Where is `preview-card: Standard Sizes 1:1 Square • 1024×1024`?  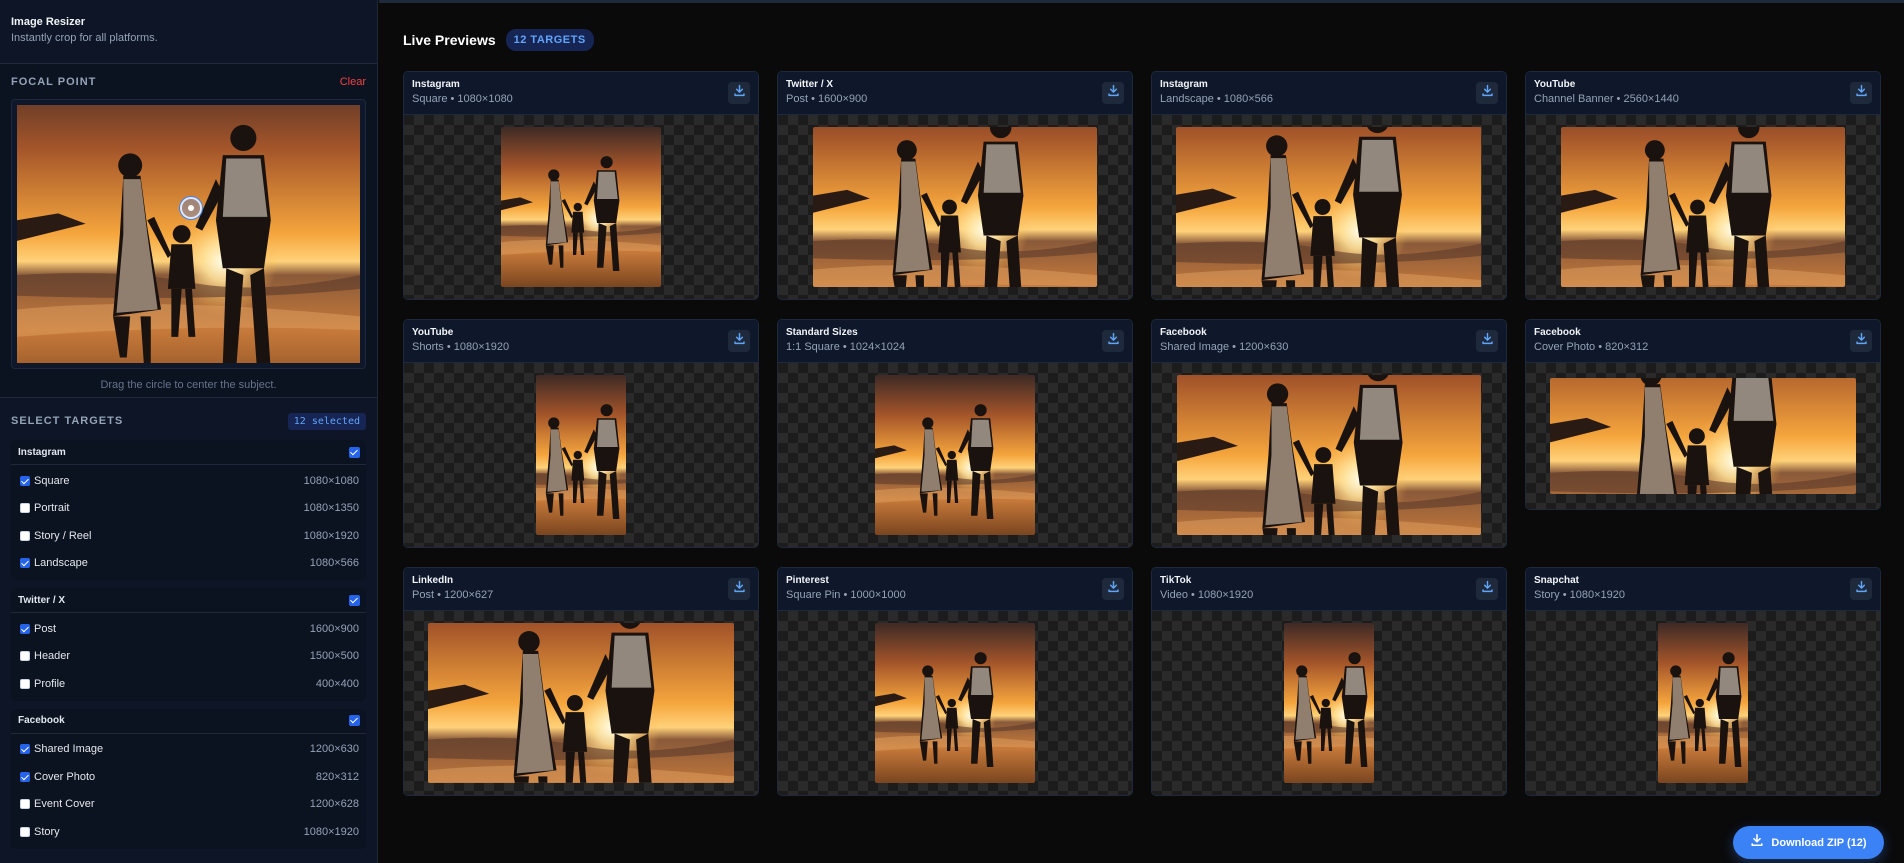
preview-card: Standard Sizes 1:1 Square • 1024×1024 is located at coordinates (955, 433).